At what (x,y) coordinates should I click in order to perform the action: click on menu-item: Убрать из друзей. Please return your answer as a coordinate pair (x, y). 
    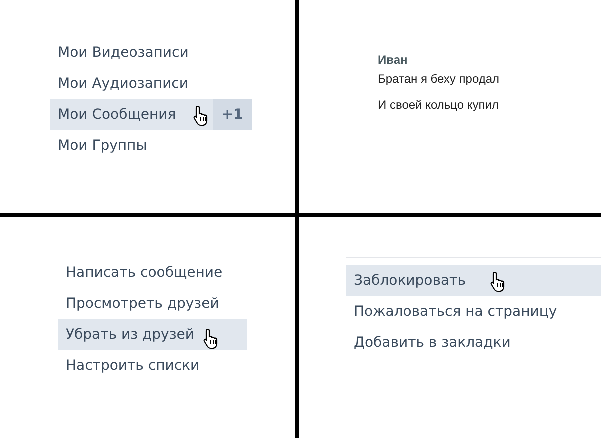
    Looking at the image, I should click on (152, 334).